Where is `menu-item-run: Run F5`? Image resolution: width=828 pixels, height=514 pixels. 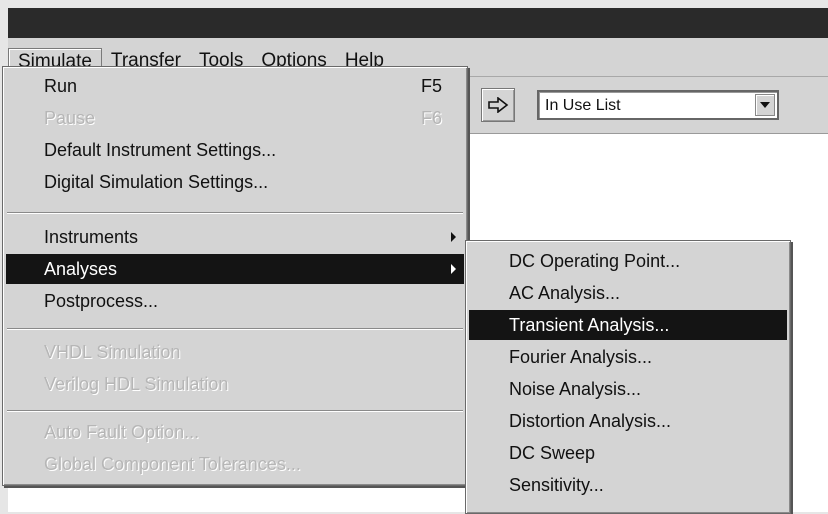 menu-item-run: Run F5 is located at coordinates (235, 86).